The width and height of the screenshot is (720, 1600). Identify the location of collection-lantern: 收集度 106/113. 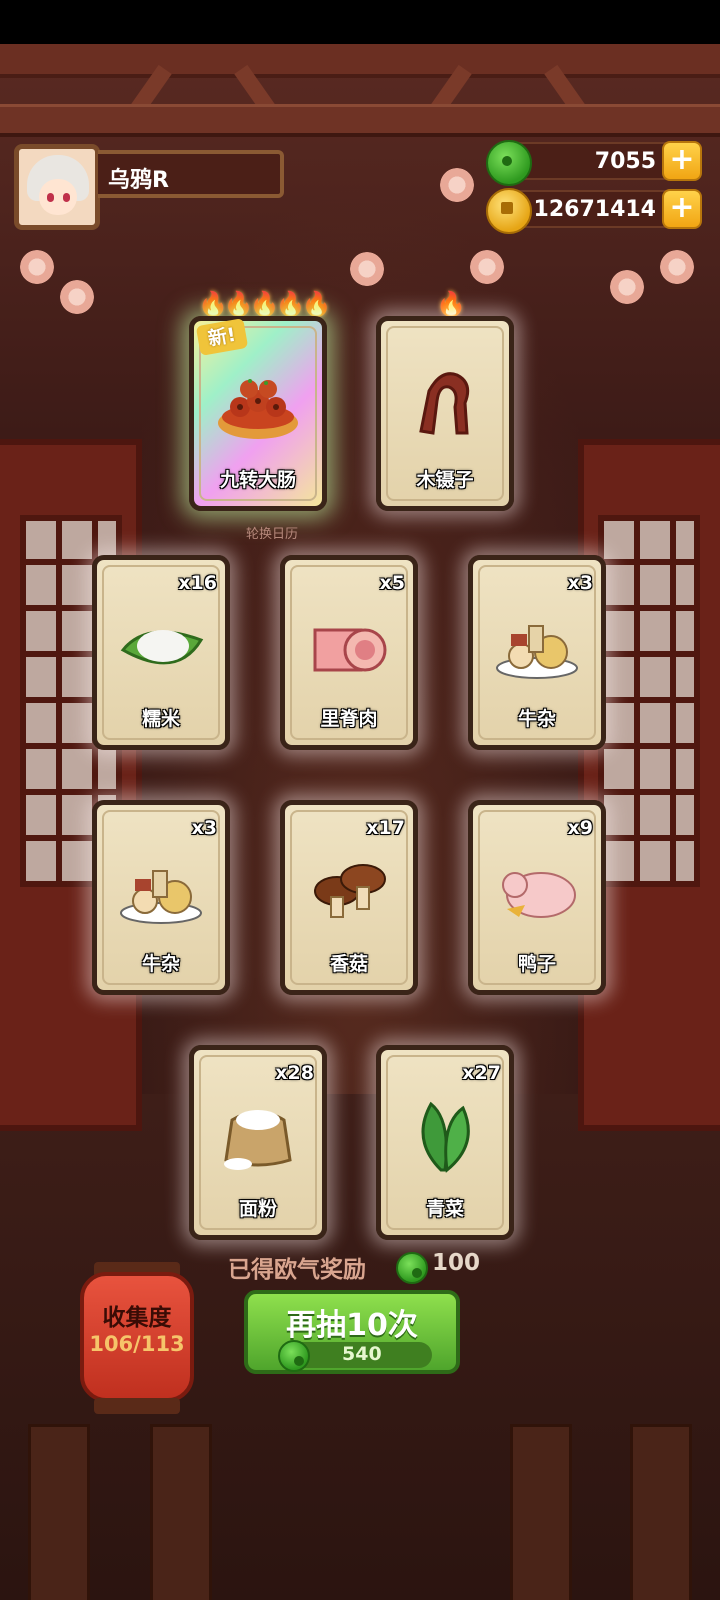
(137, 1337).